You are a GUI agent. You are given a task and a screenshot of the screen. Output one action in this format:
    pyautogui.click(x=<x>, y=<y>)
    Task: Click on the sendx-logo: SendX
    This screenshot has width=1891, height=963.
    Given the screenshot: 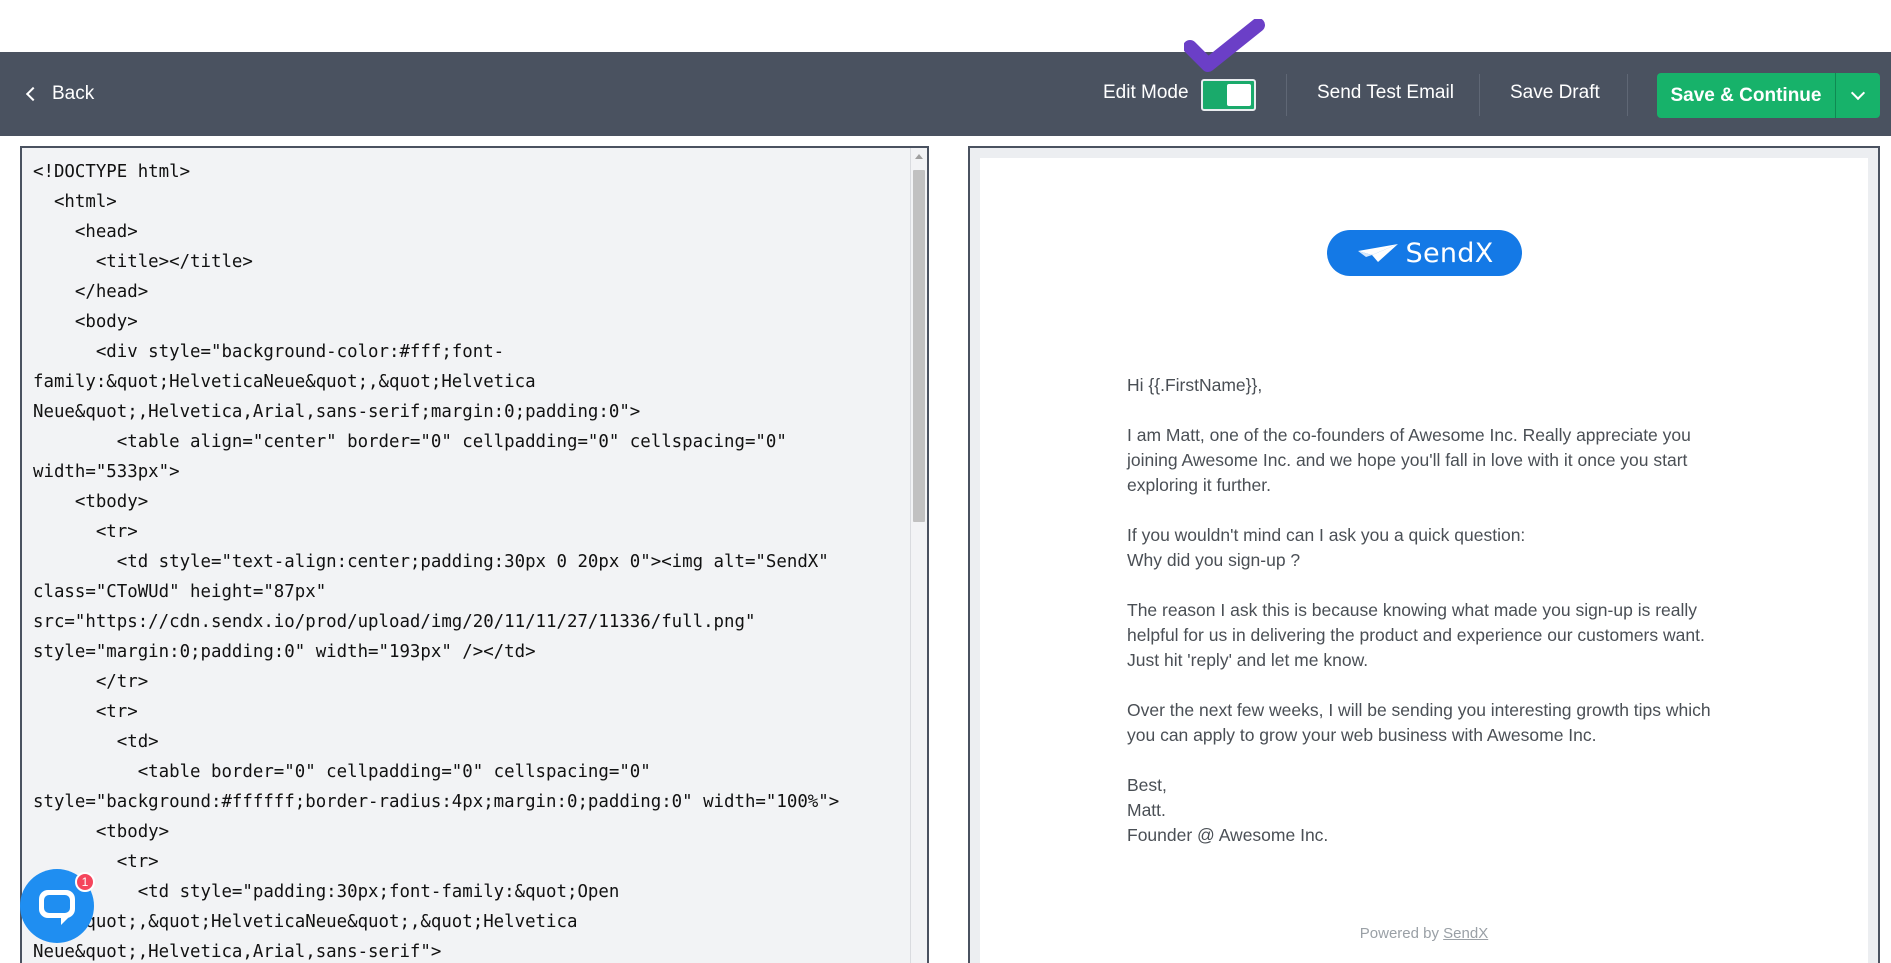 What is the action you would take?
    pyautogui.click(x=1424, y=253)
    